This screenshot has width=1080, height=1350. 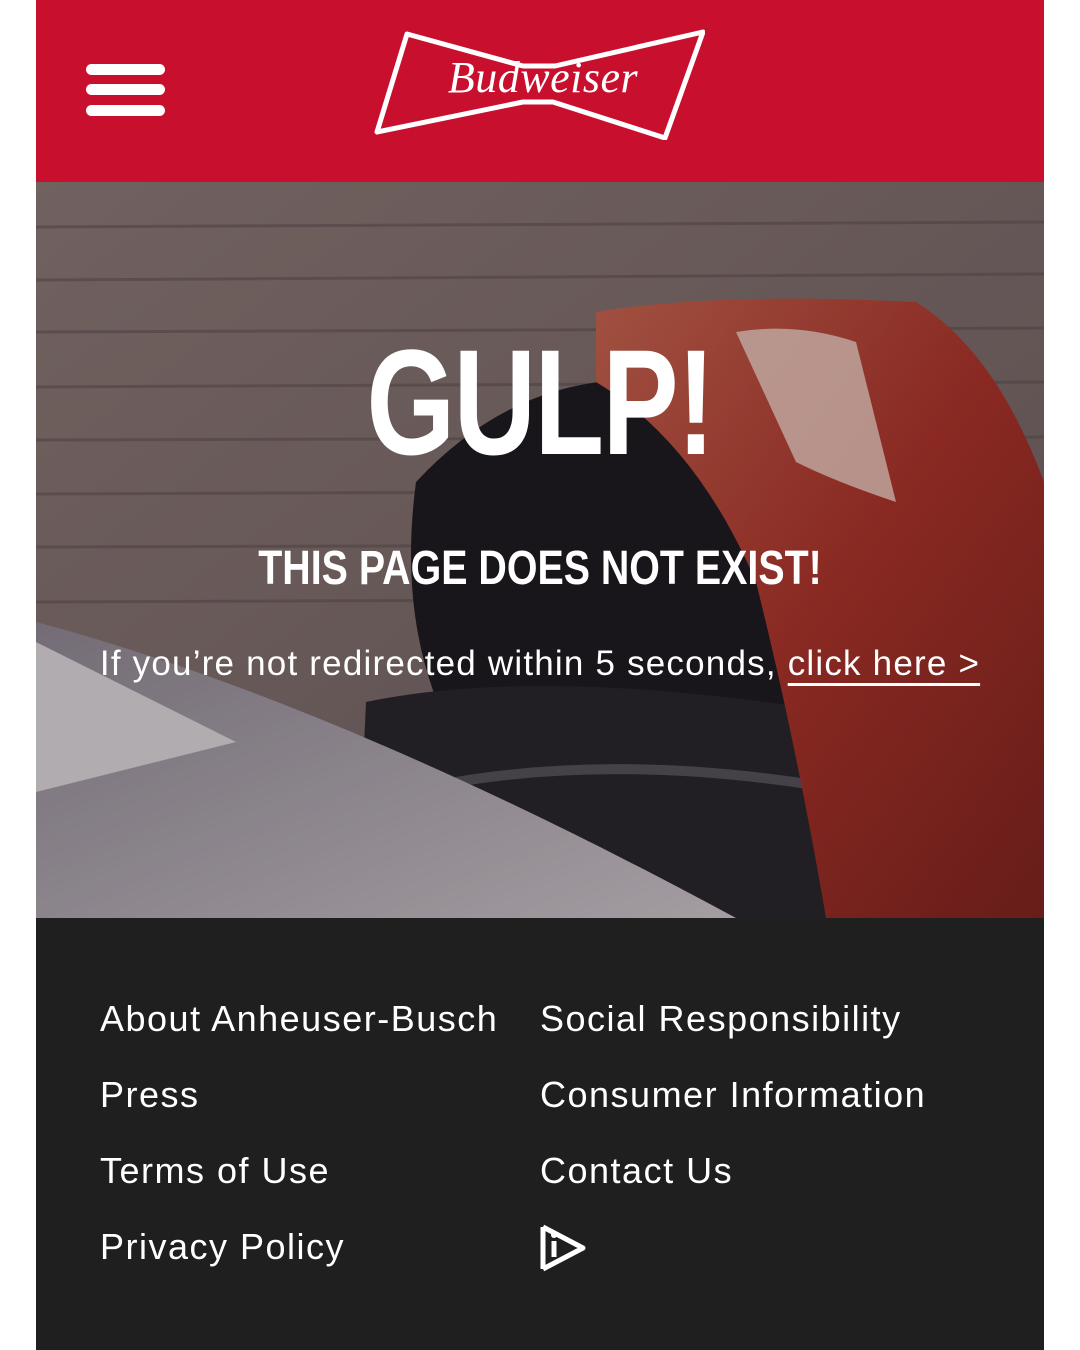 I want to click on footer-link-consumer-information: Consumer Information, so click(x=770, y=1108).